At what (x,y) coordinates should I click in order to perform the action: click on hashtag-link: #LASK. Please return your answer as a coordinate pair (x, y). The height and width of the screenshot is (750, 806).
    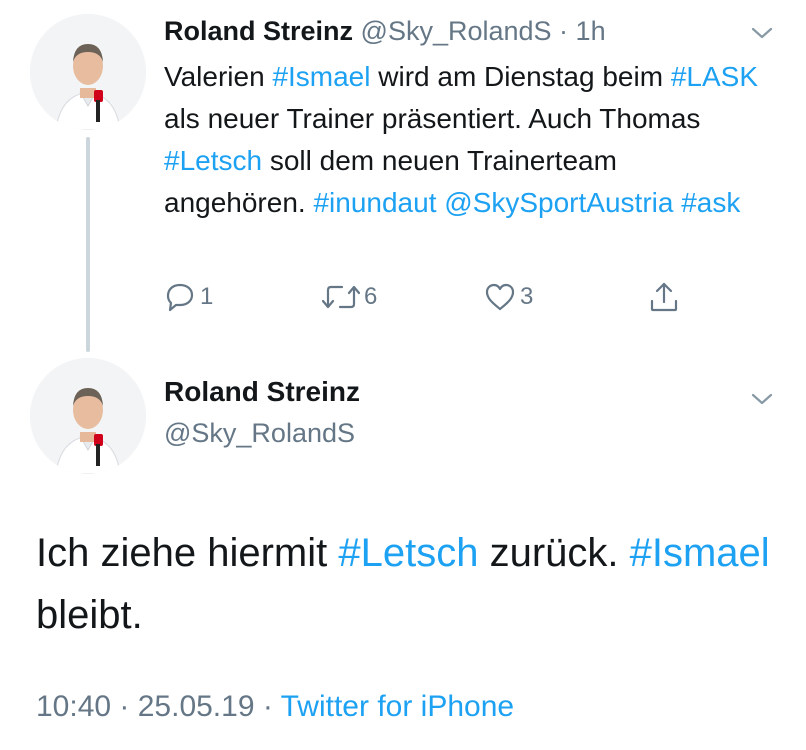
    Looking at the image, I should click on (714, 76).